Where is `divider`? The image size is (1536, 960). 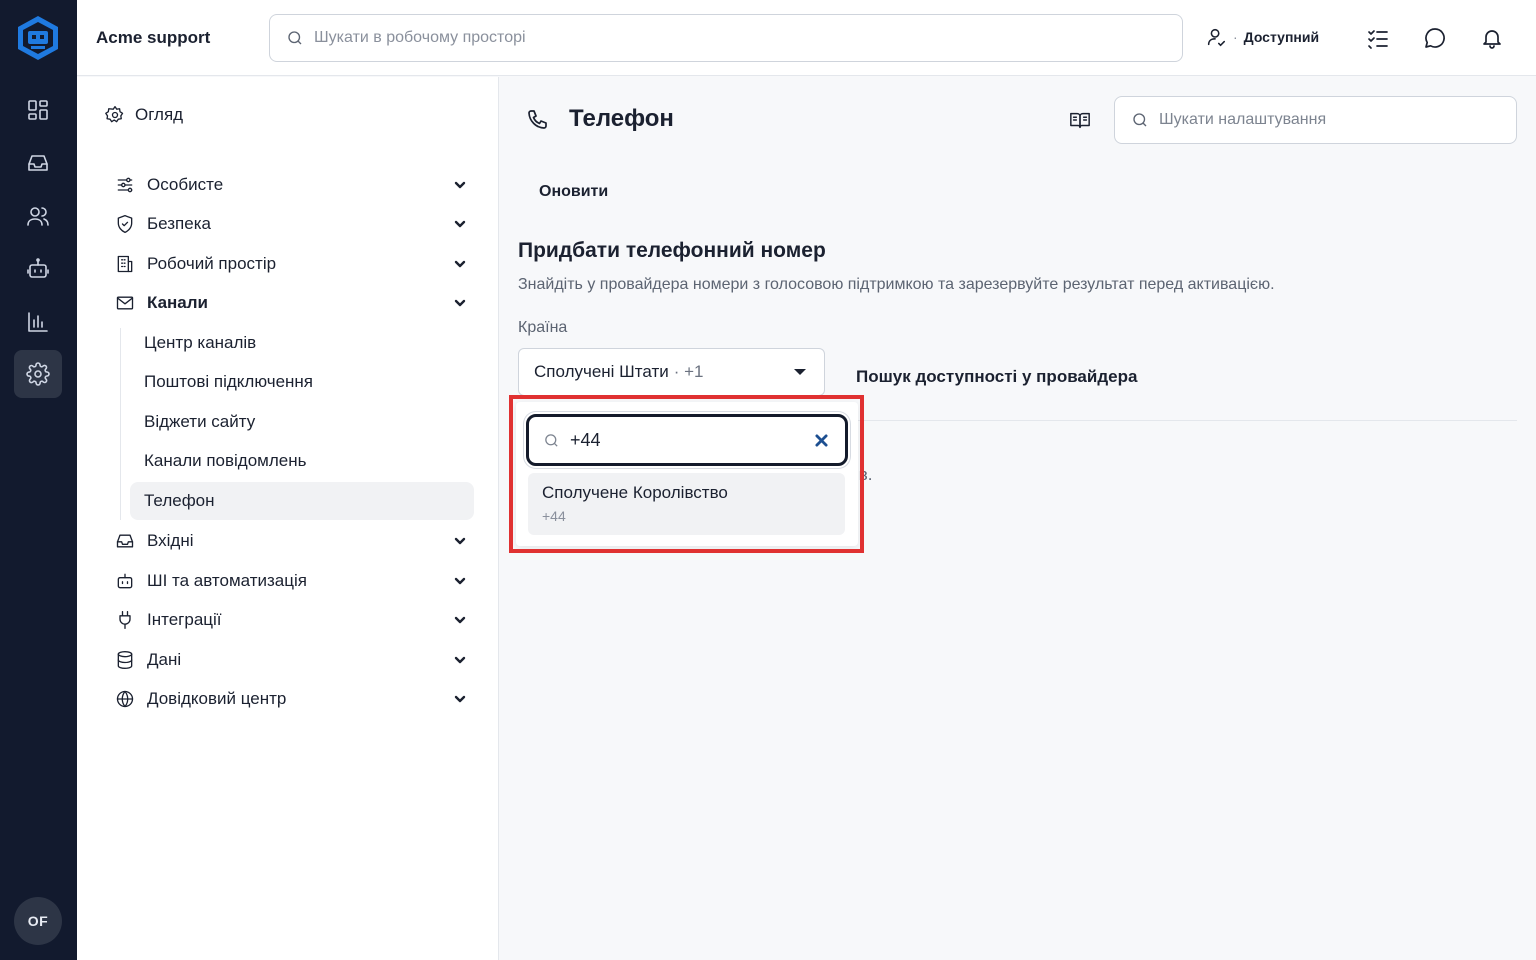 divider is located at coordinates (1186, 420).